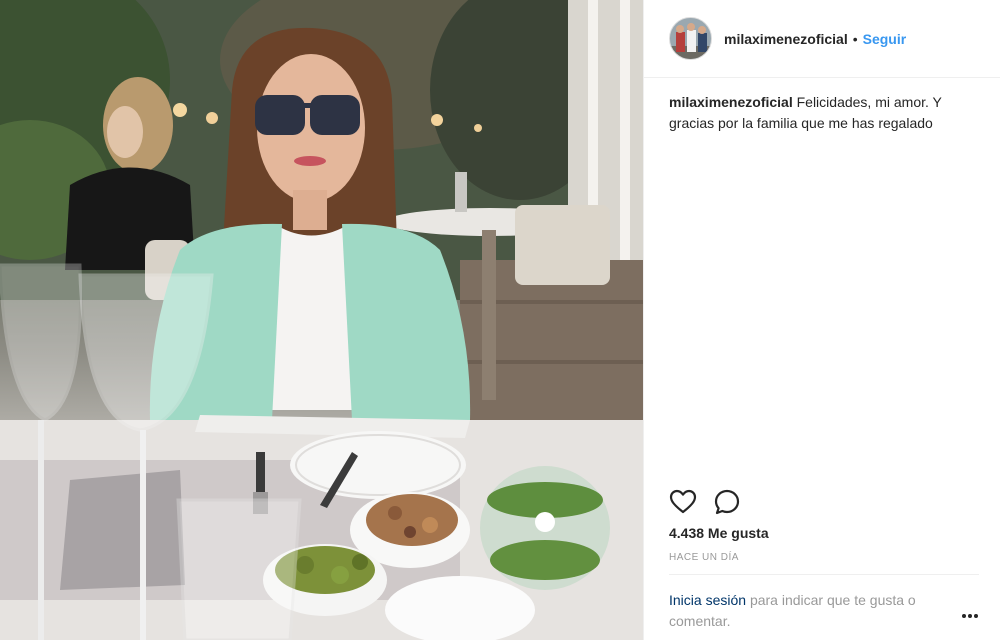 This screenshot has width=1000, height=640. Describe the element at coordinates (704, 557) in the screenshot. I see `post-timestamp: HACE UN DÍA` at that location.